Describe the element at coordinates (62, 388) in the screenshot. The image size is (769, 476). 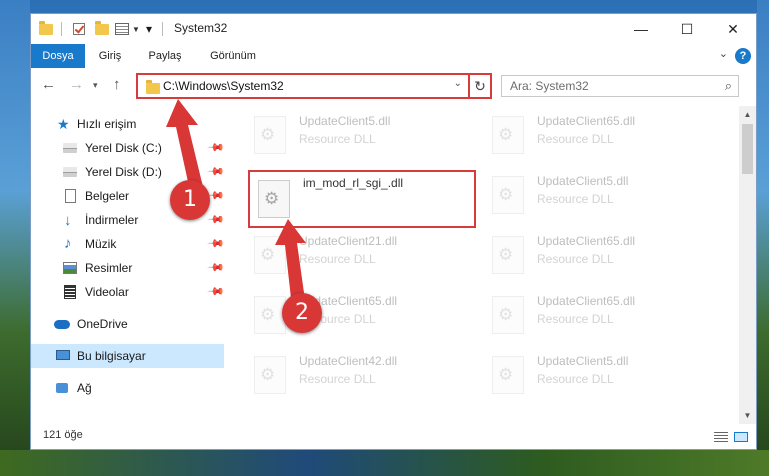
I see `network-icon` at that location.